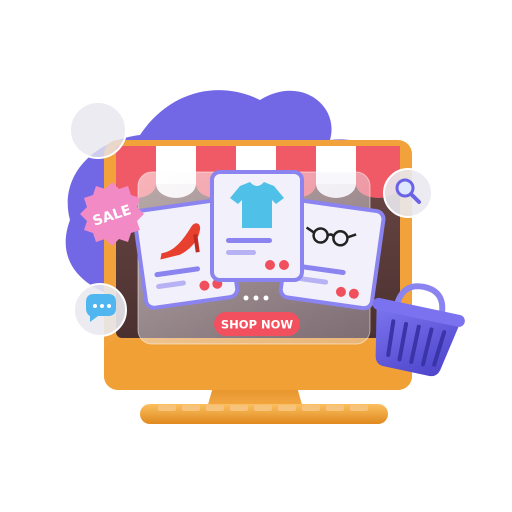 Image resolution: width=512 pixels, height=512 pixels. What do you see at coordinates (258, 365) in the screenshot?
I see `monitor-chin` at bounding box center [258, 365].